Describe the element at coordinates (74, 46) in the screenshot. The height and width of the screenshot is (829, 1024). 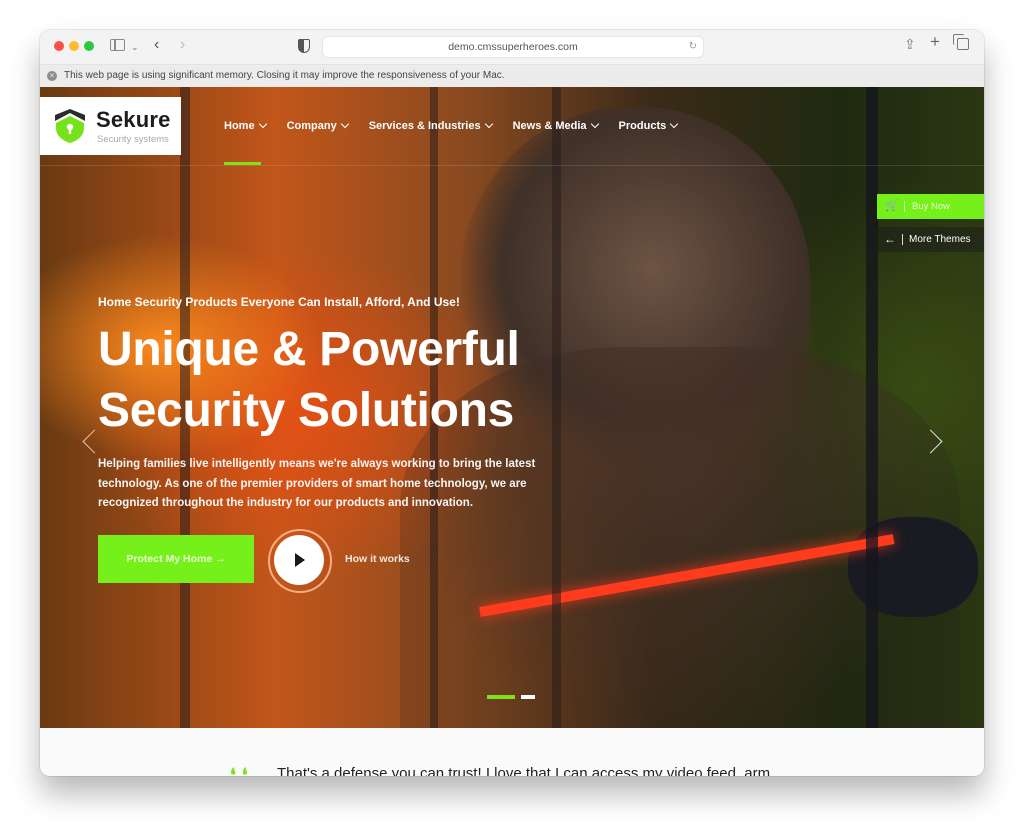
I see `minimize-window-button` at that location.